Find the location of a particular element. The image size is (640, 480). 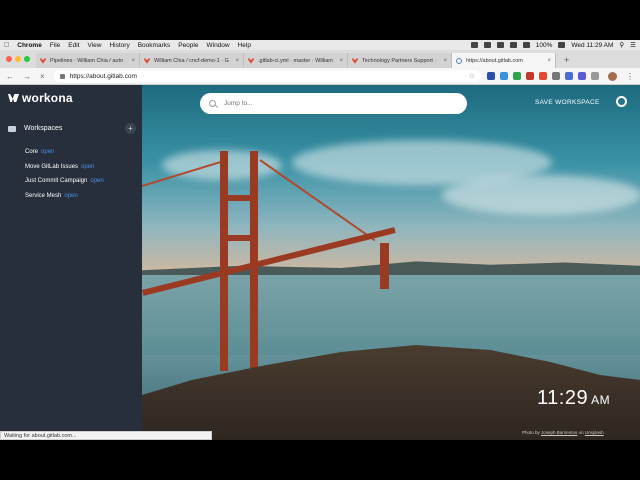

letterbox-top is located at coordinates (320, 20).